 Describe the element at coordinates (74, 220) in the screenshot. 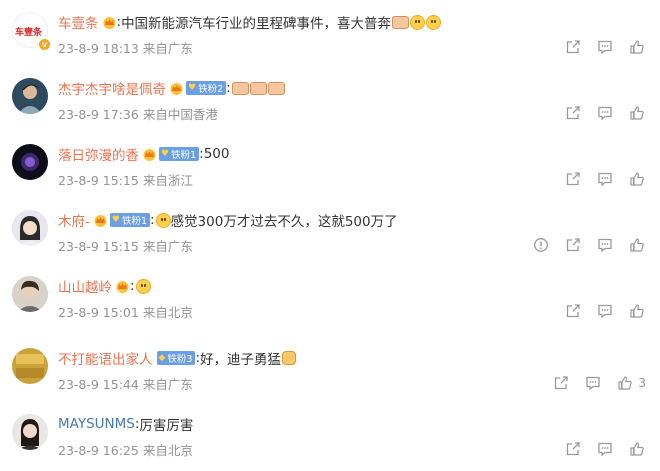

I see `username: 木府-` at that location.